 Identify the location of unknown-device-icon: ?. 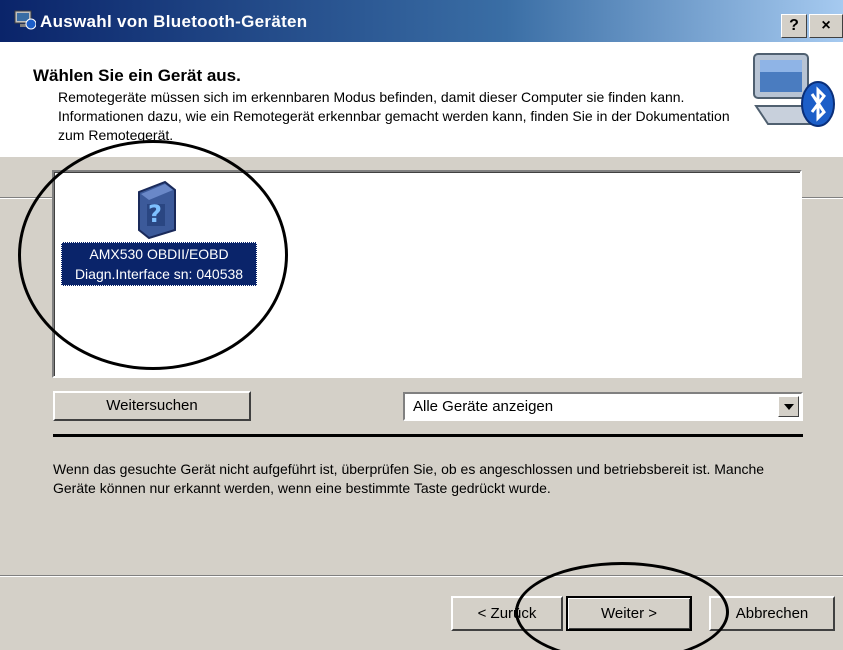
(157, 210).